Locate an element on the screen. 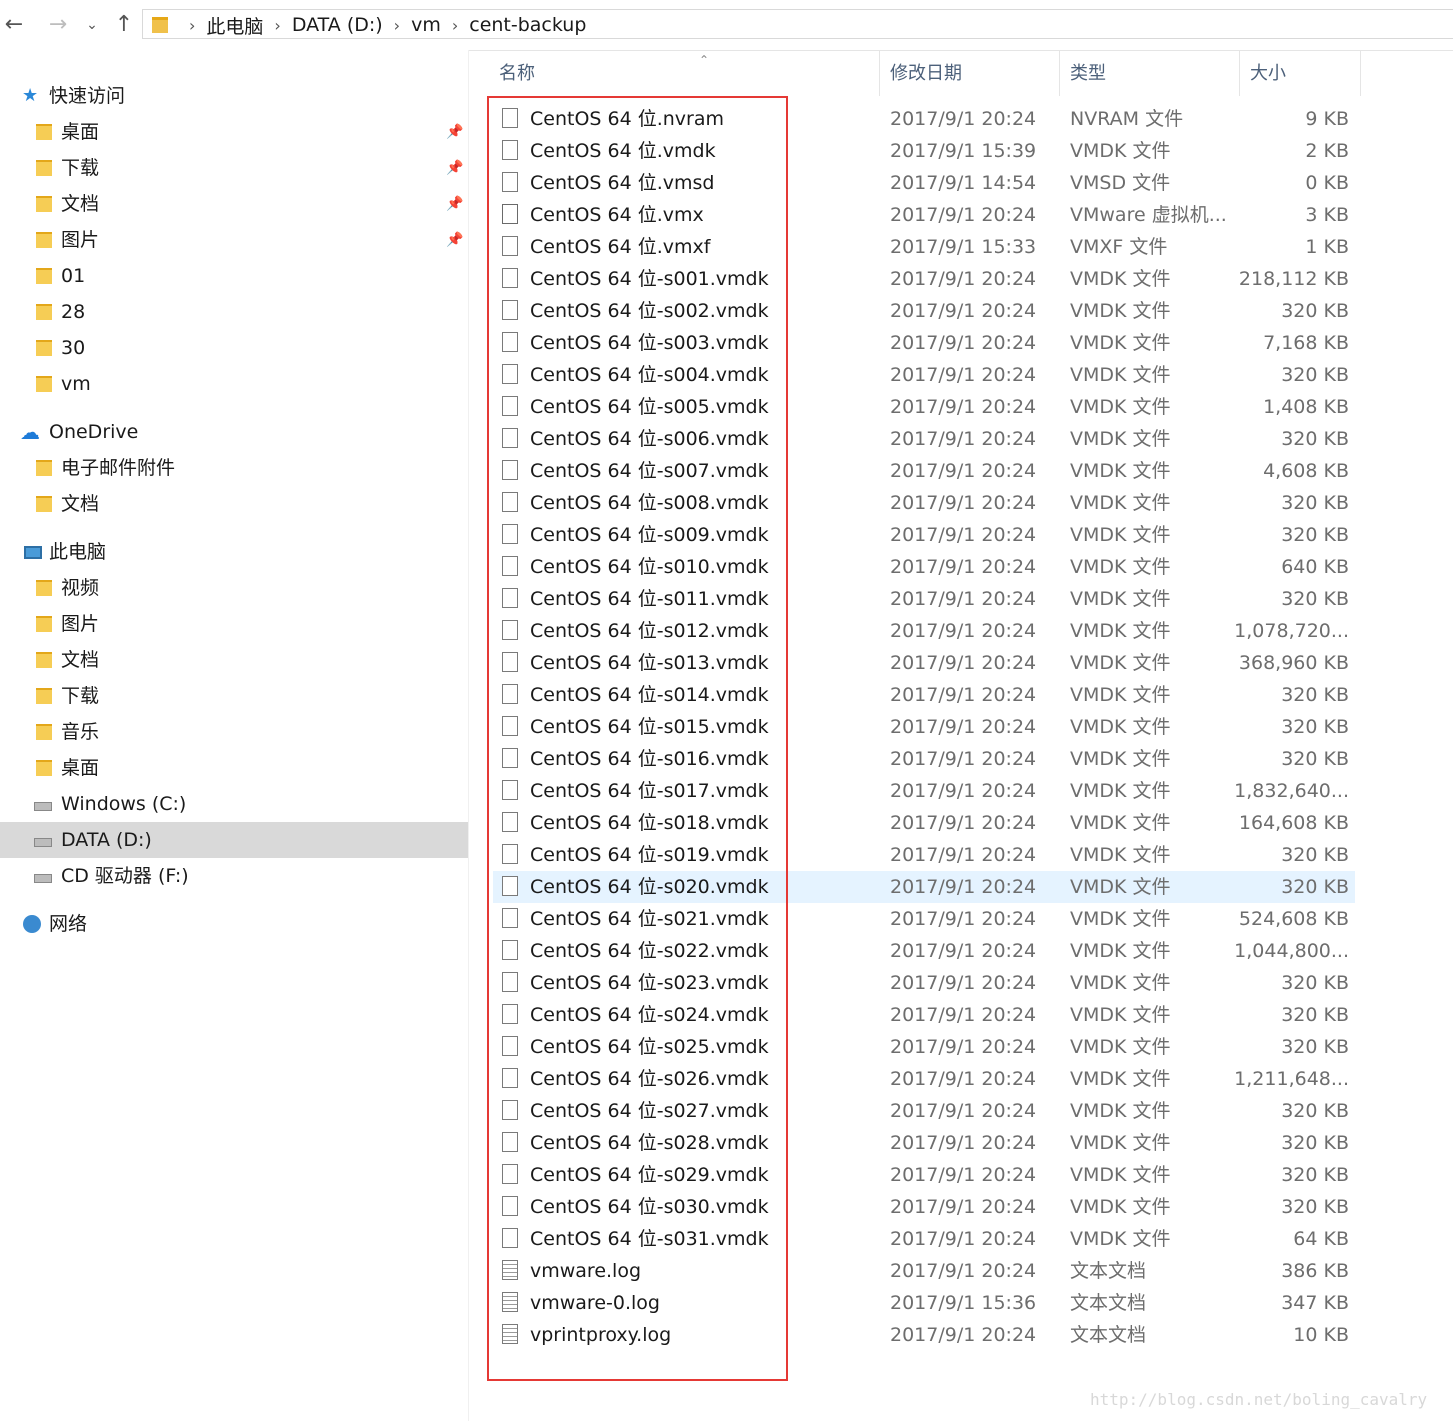 The image size is (1453, 1421). nav-label: 30 is located at coordinates (73, 348).